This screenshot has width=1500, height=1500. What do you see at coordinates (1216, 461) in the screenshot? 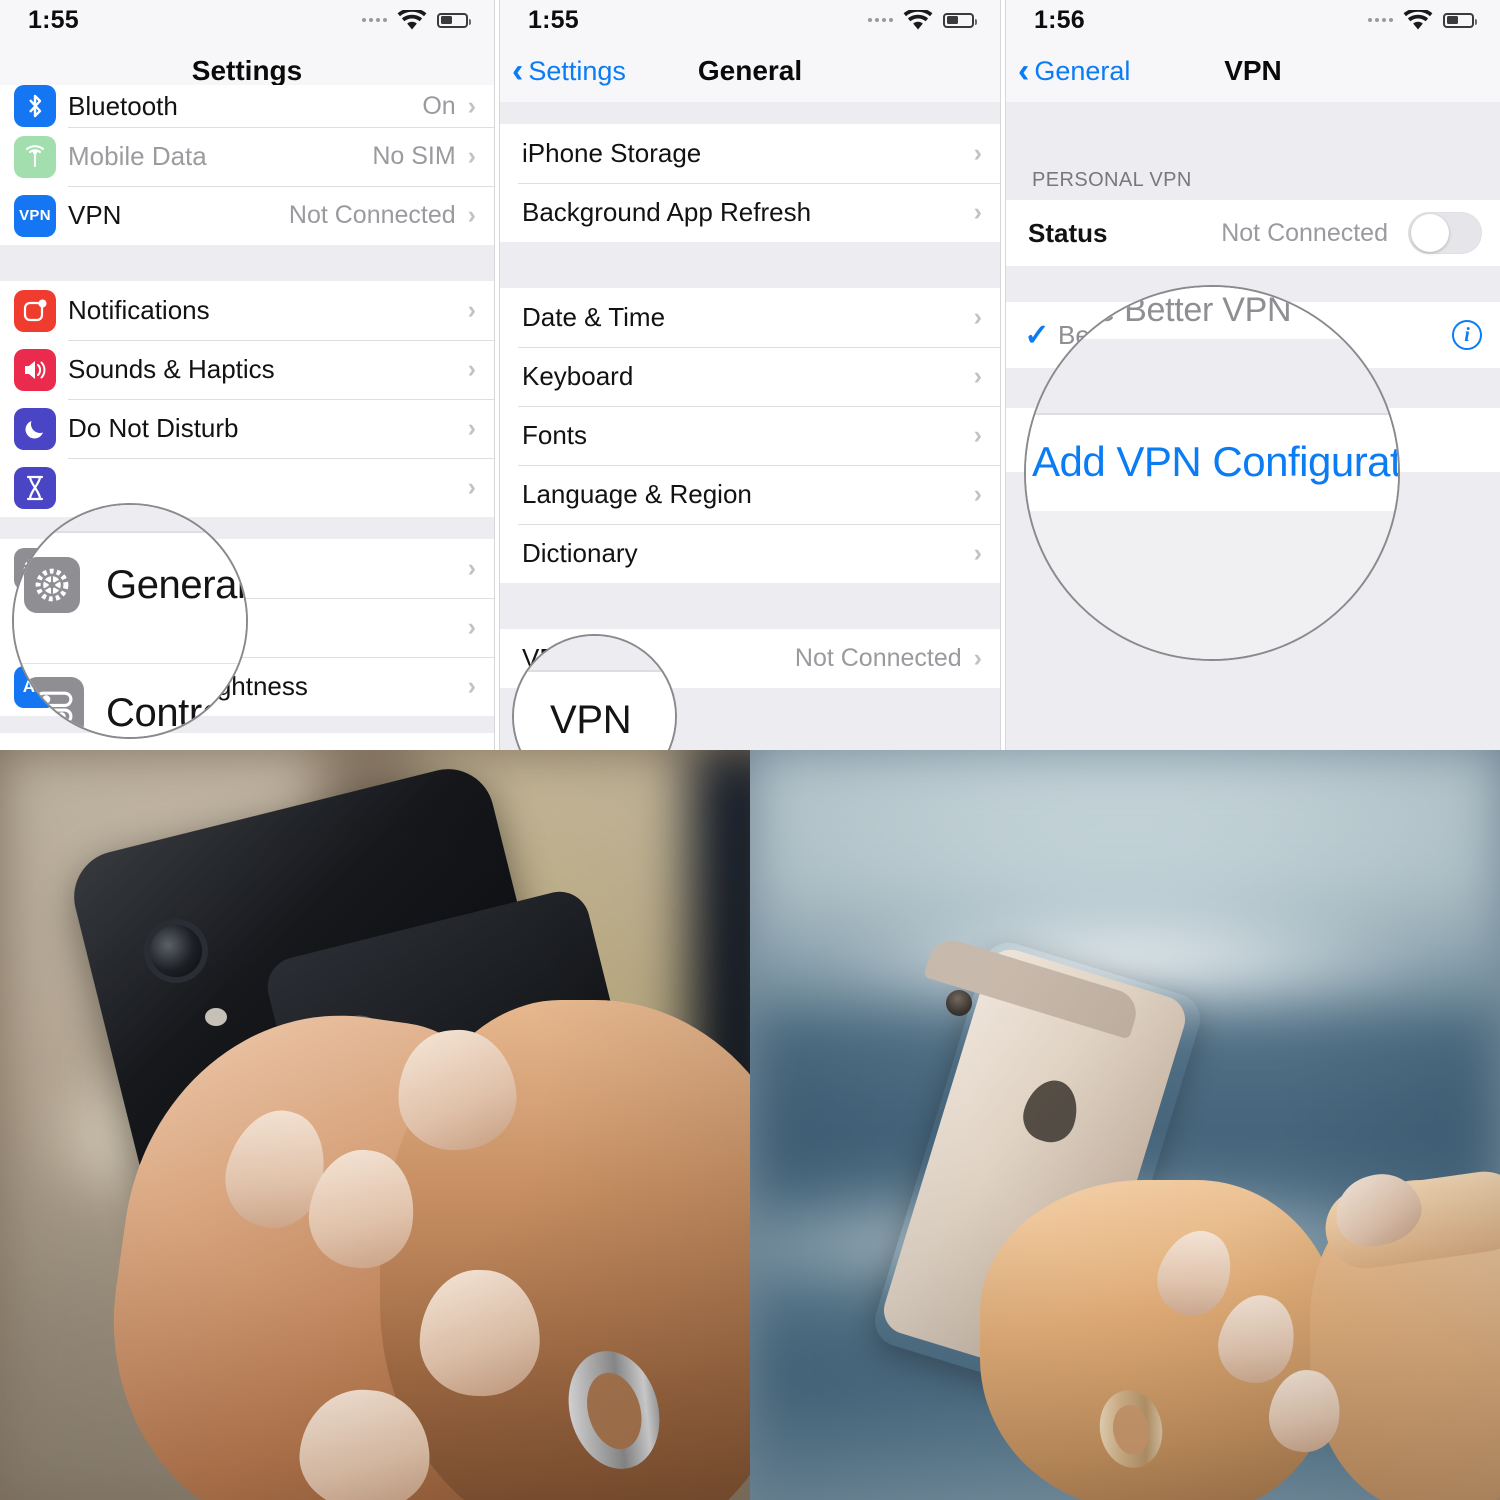
I see `magnifier-add-label: Add VPN Configuration.` at bounding box center [1216, 461].